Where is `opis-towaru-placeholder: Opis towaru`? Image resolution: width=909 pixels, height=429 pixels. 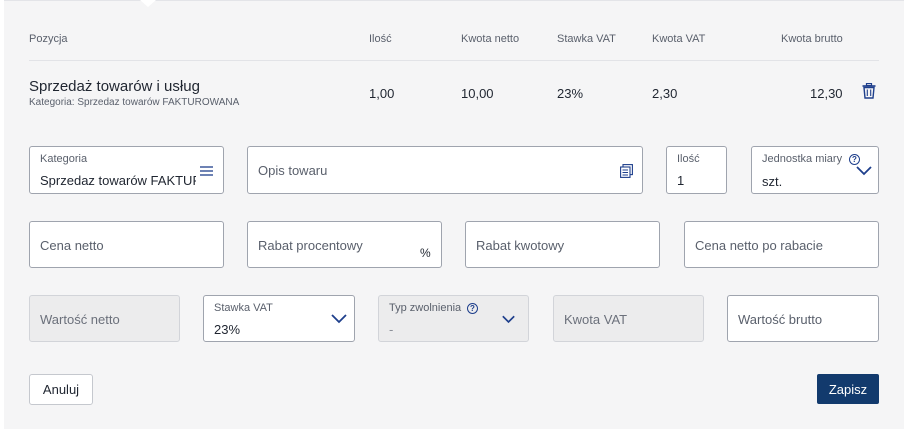
opis-towaru-placeholder: Opis towaru is located at coordinates (293, 170).